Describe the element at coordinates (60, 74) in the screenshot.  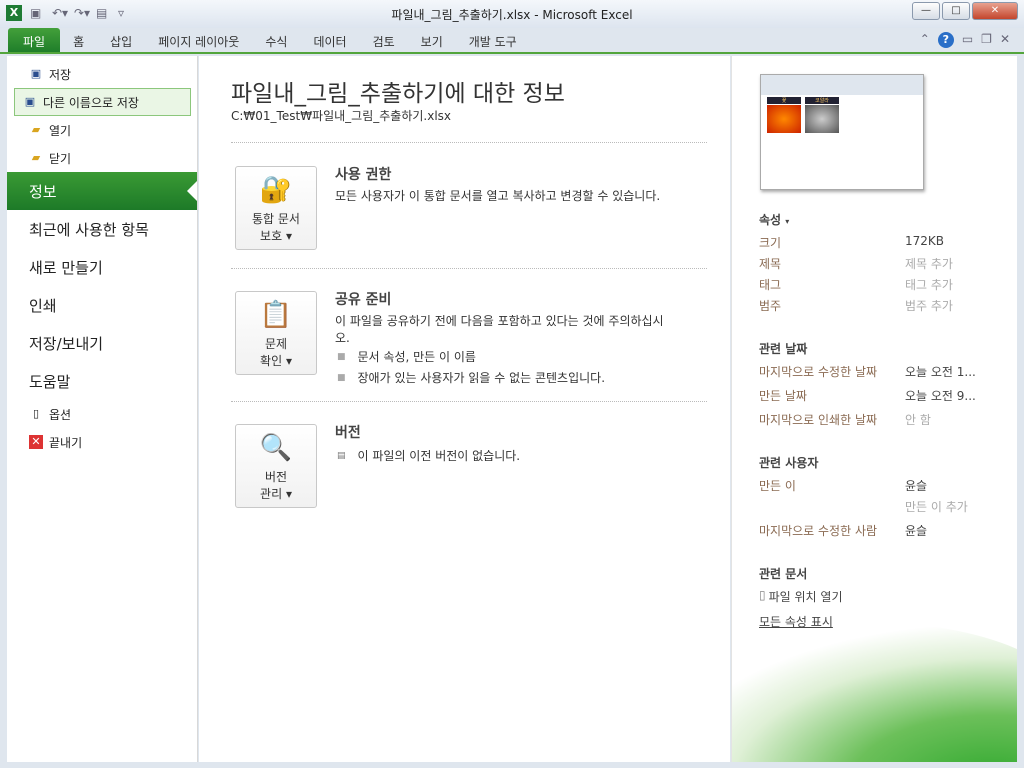
I see `nav-label: 저장` at that location.